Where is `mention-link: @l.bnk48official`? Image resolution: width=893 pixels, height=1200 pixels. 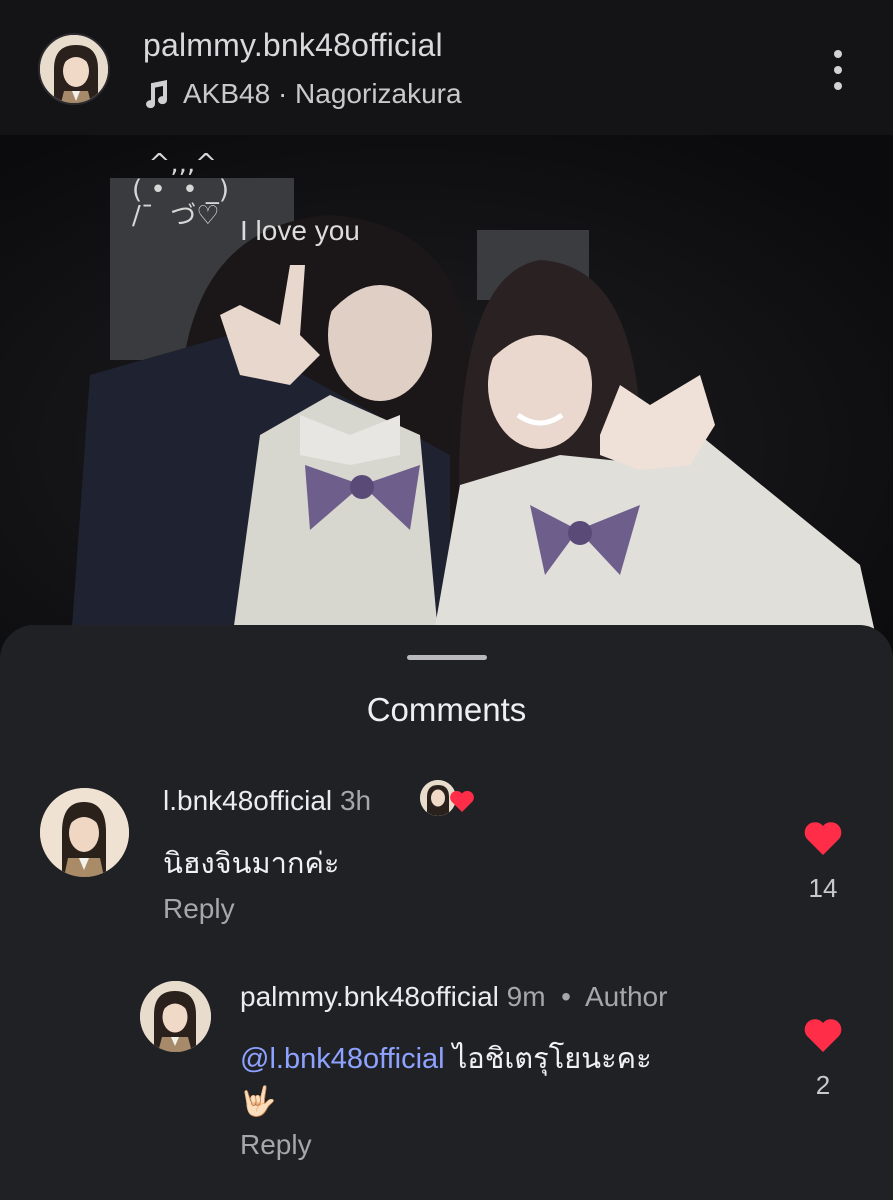 mention-link: @l.bnk48official is located at coordinates (342, 1059).